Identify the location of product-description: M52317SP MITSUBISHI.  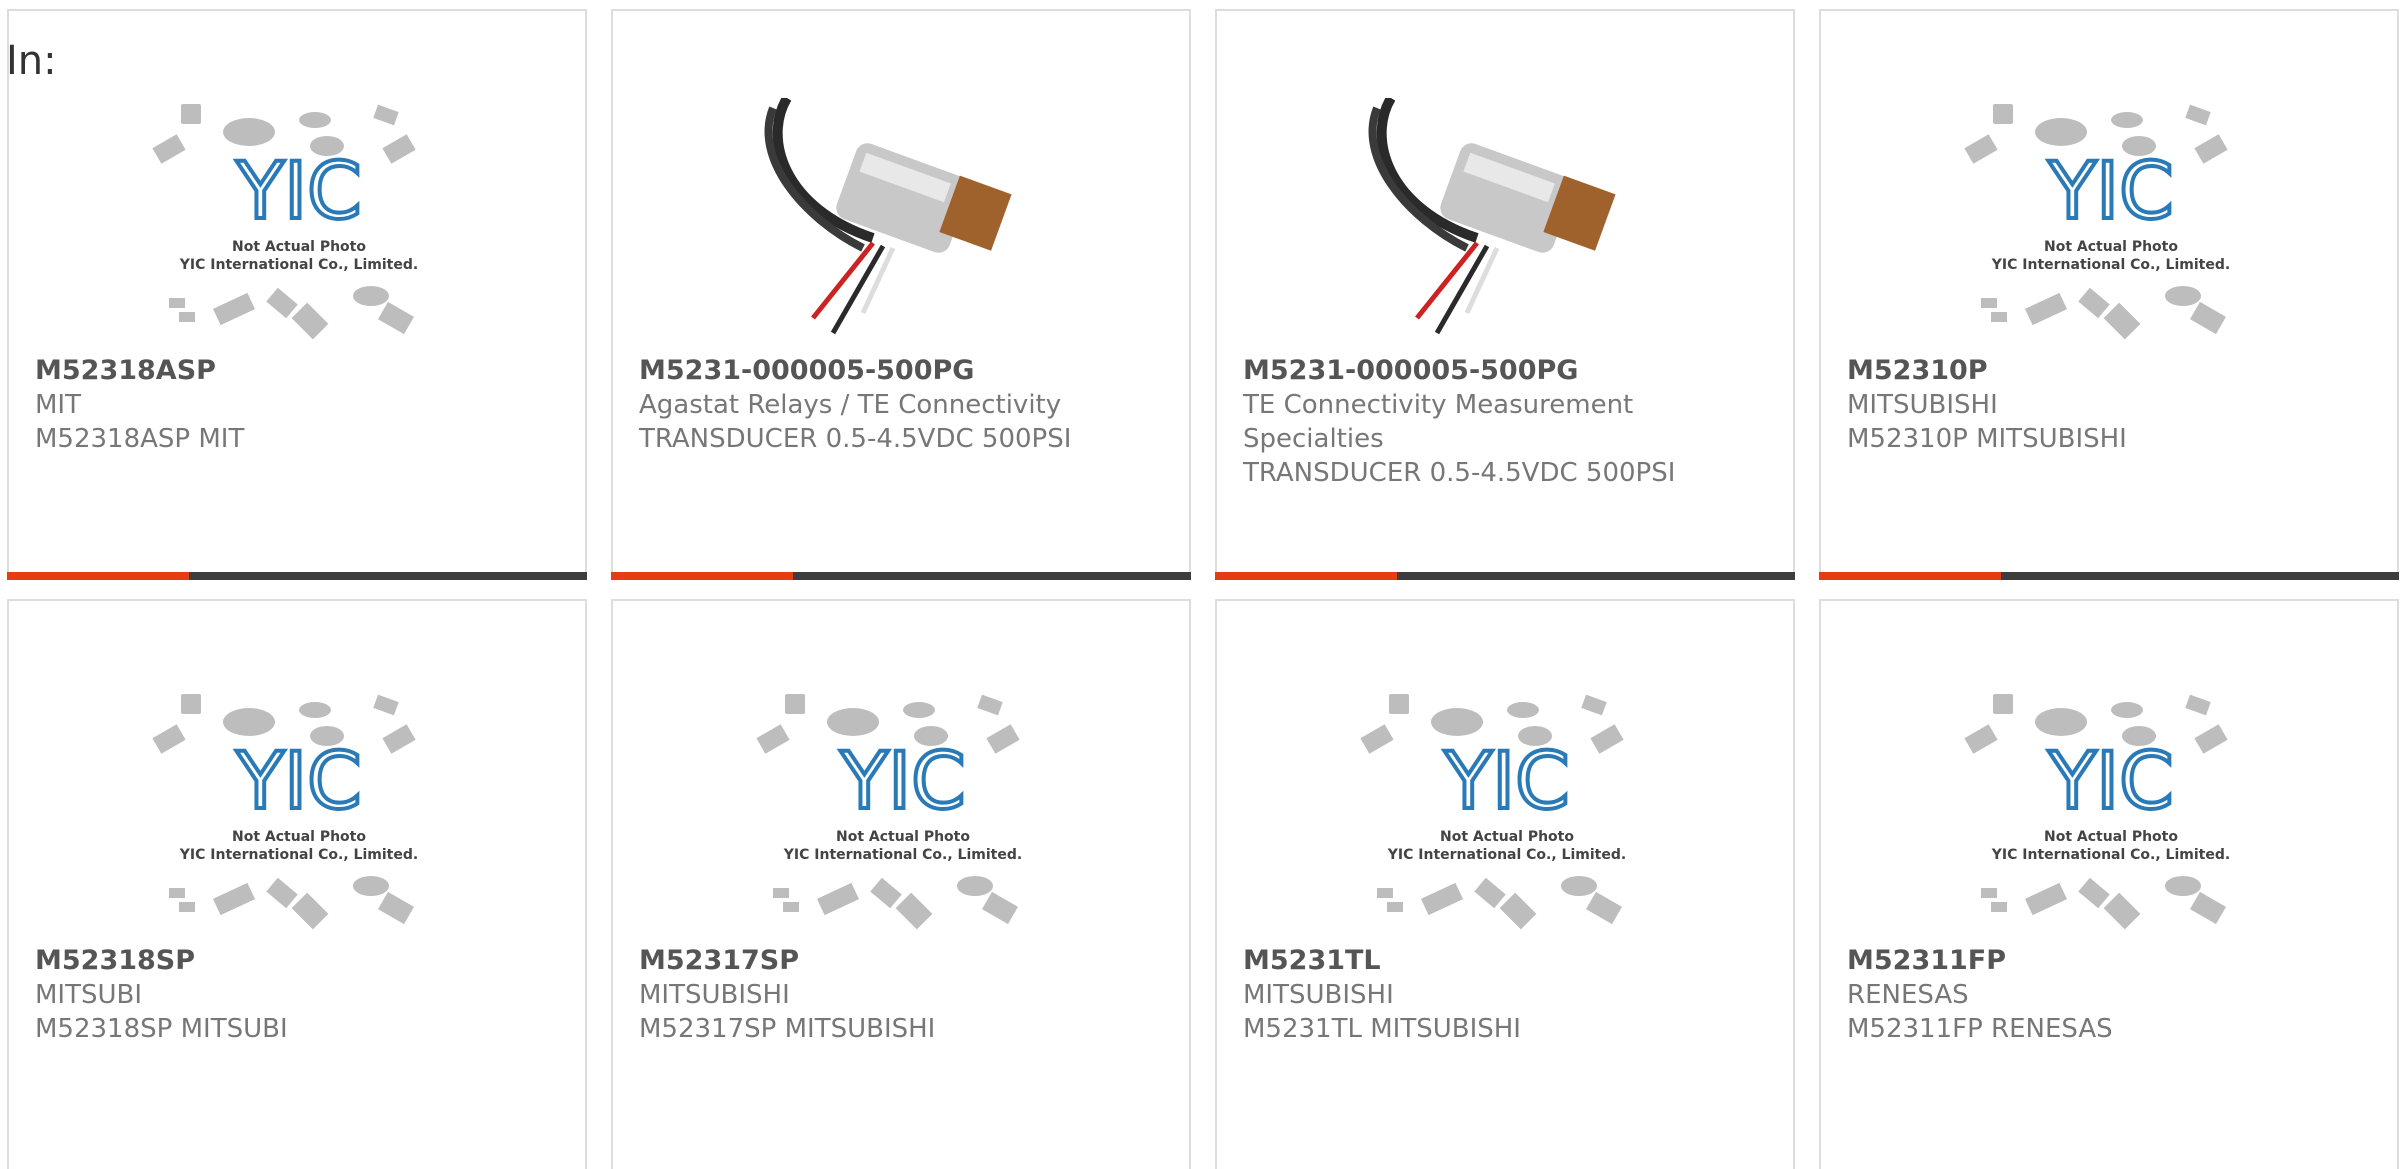
(787, 1029).